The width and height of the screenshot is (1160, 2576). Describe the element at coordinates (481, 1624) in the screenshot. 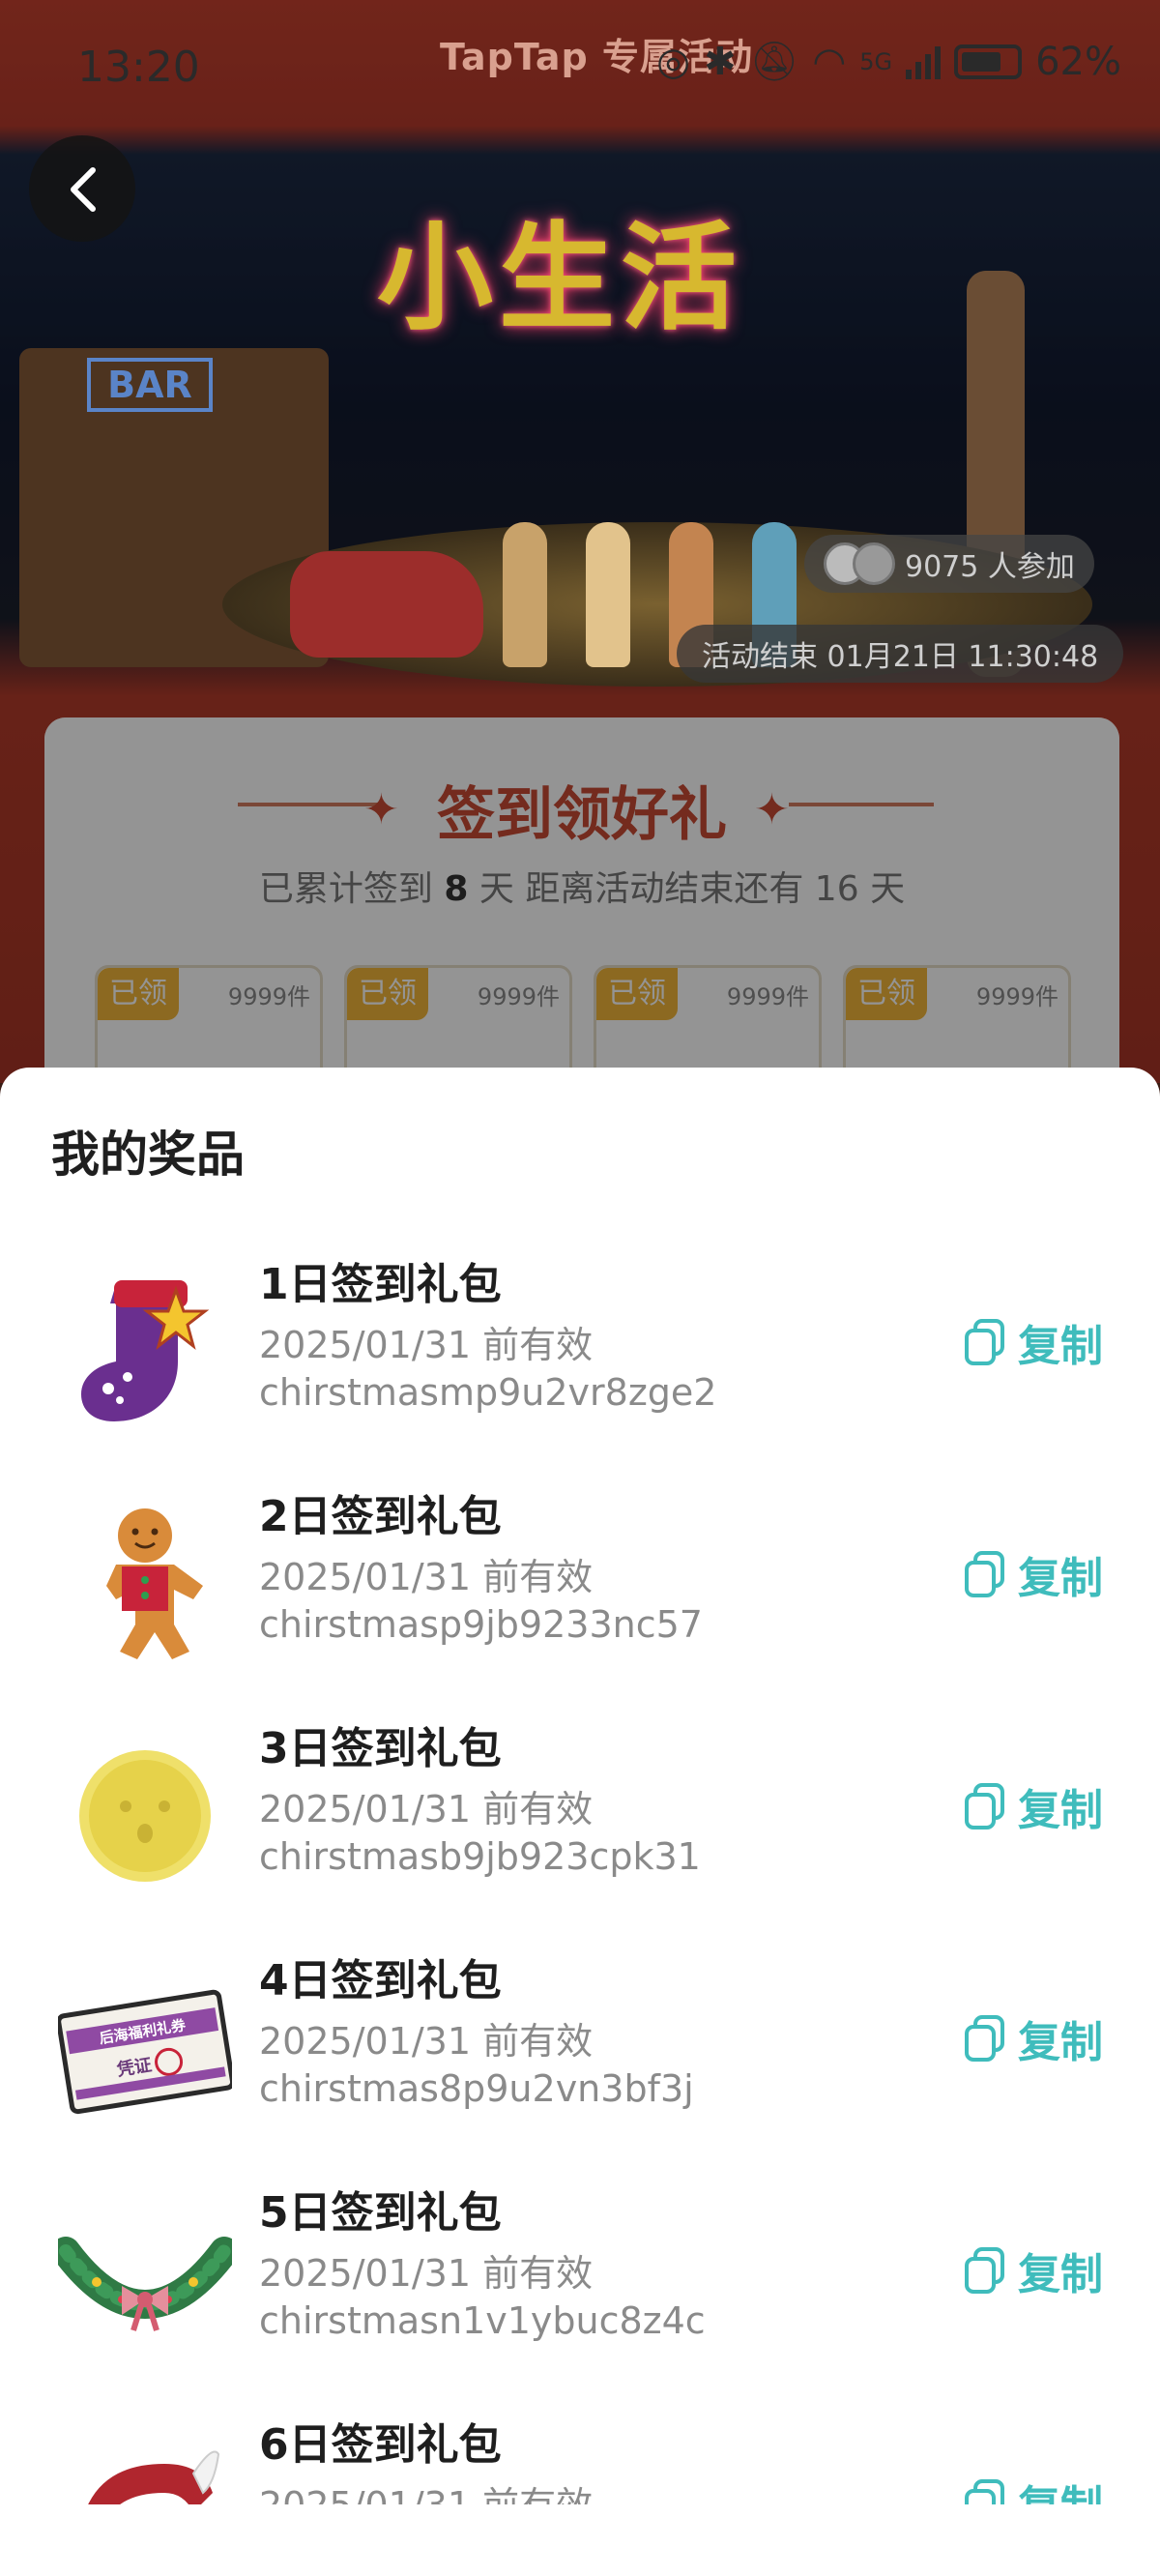

I see `prize-code: chirstmasp9jb9233nc57` at that location.